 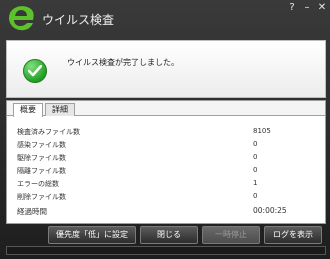 I want to click on close-button: 閉じる, so click(x=169, y=235).